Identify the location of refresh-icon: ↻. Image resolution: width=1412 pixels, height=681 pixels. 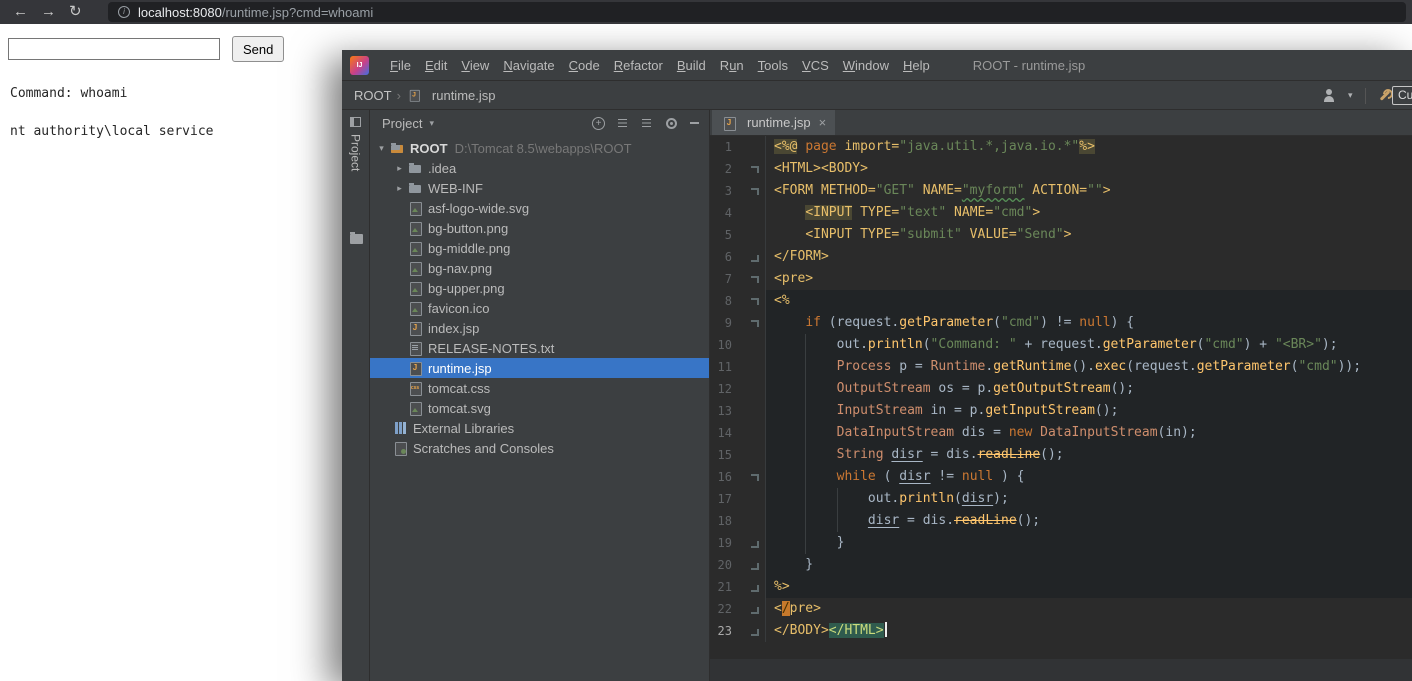
(75, 12).